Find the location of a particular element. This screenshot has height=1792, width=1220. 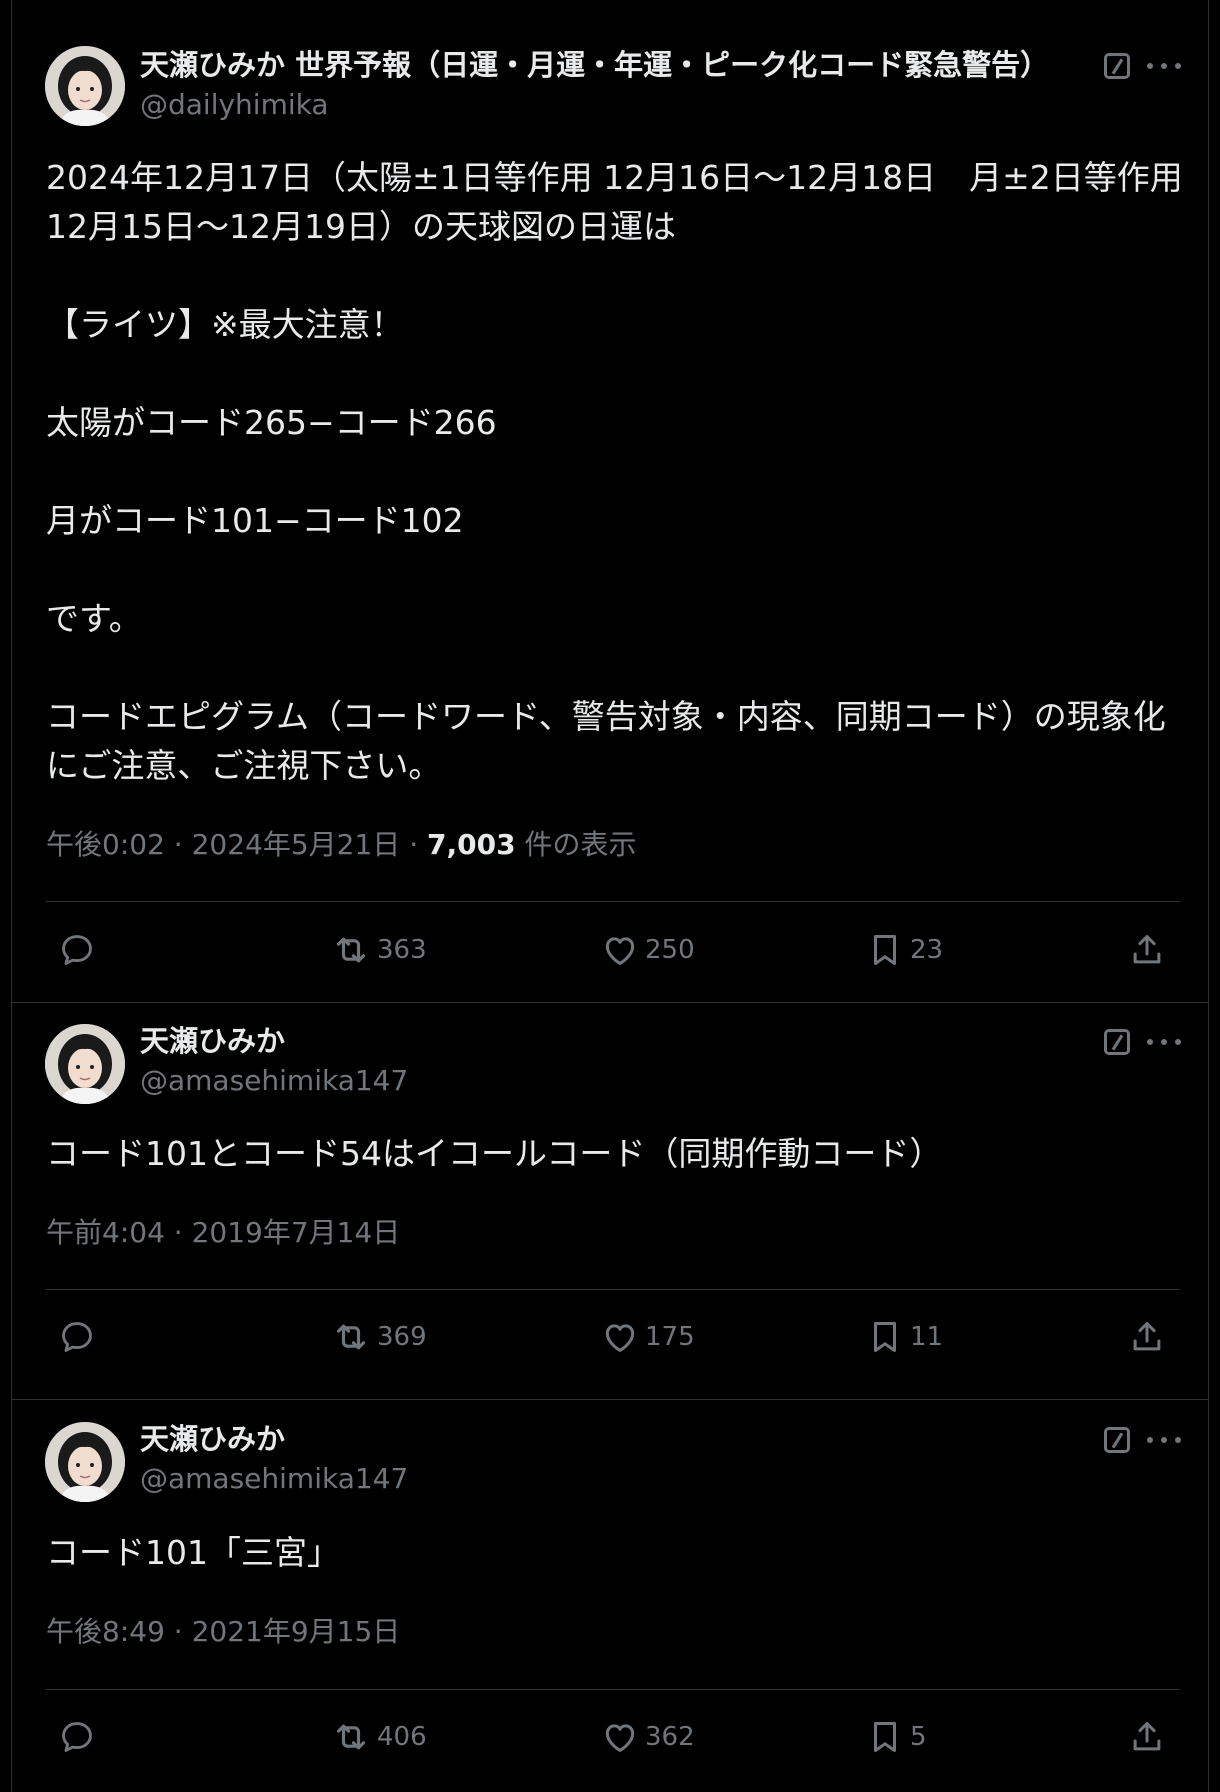

like-button: 175 is located at coordinates (648, 1337).